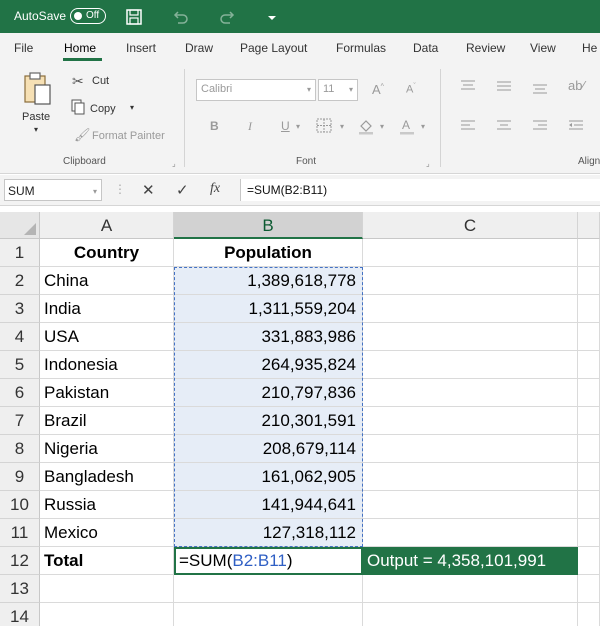  Describe the element at coordinates (20, 421) in the screenshot. I see `row-header: 7` at that location.